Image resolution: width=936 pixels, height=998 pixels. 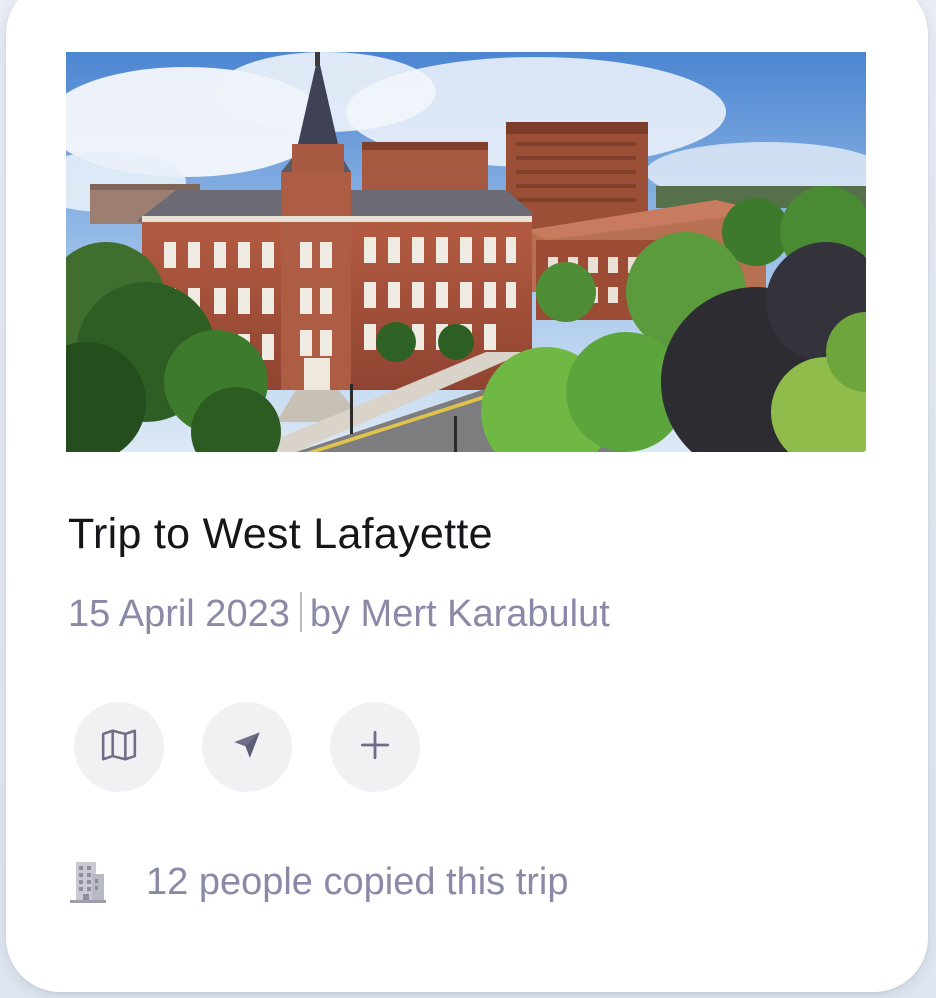 I want to click on view-map-button, so click(x=119, y=747).